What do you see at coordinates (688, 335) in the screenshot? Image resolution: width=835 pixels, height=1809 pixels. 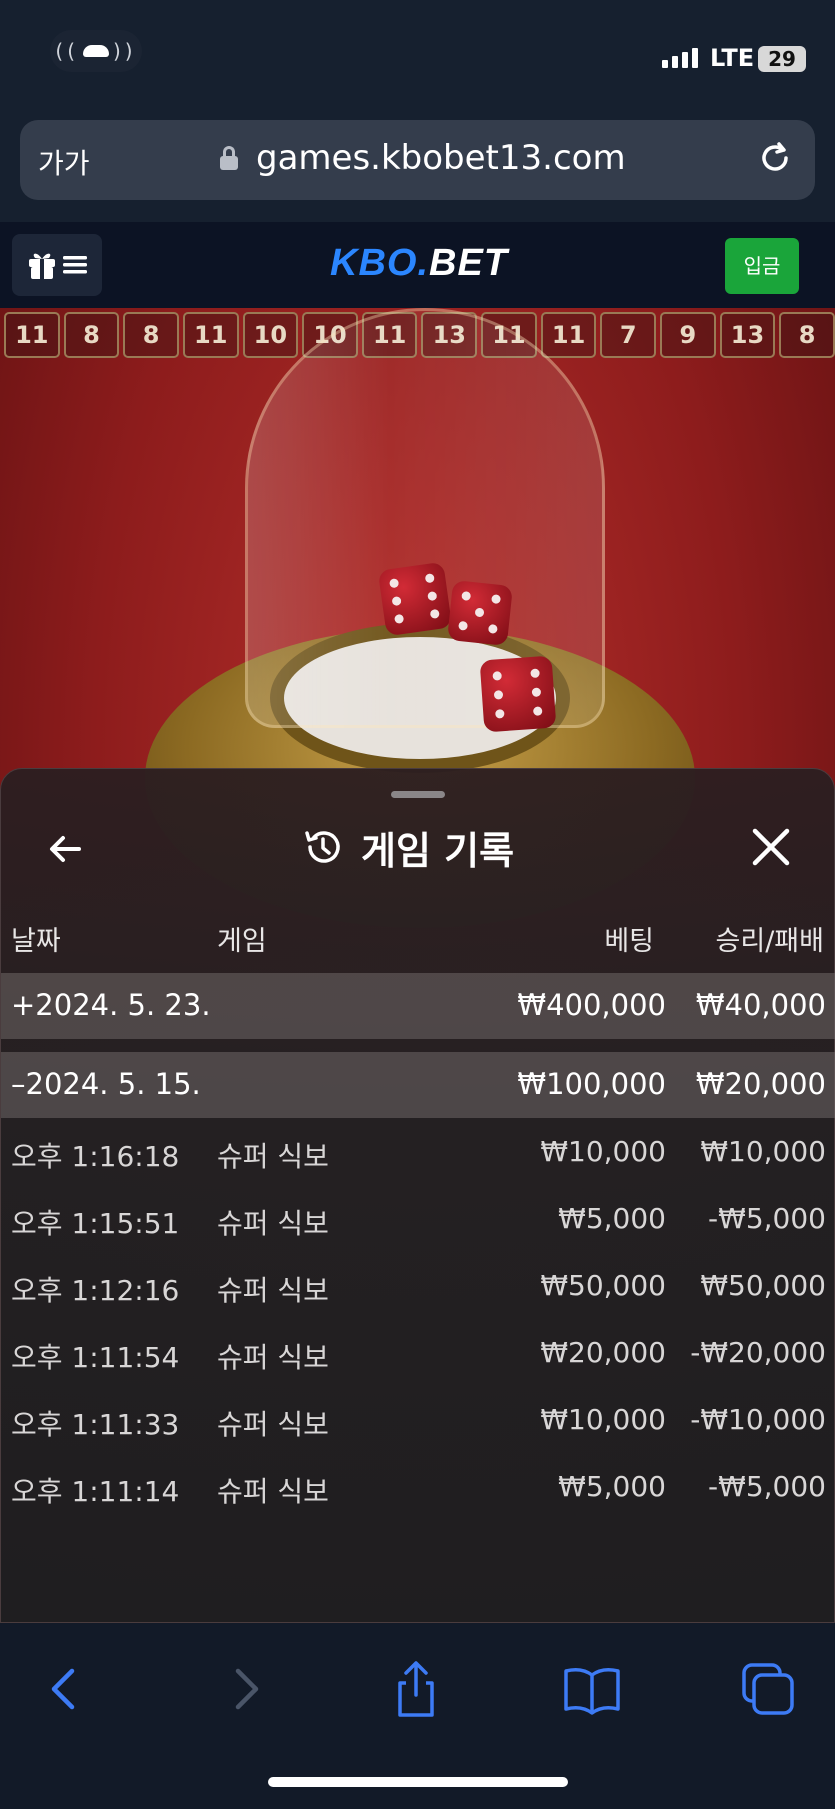 I see `dice-history-cell: 9` at bounding box center [688, 335].